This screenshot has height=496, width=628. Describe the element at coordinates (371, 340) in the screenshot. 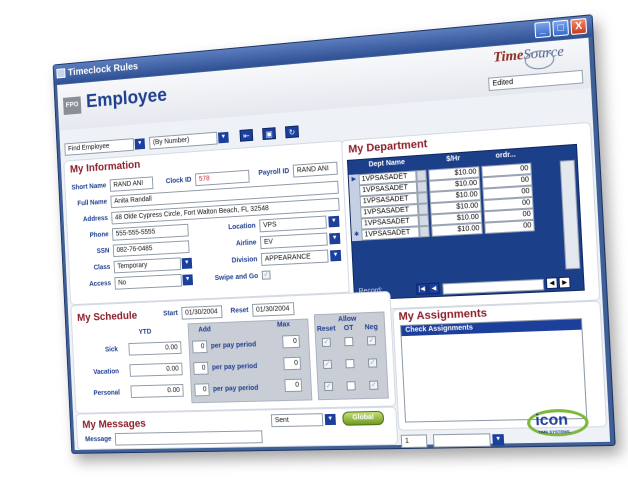

I see `sick-allow-neg-checkbox: ✓` at that location.